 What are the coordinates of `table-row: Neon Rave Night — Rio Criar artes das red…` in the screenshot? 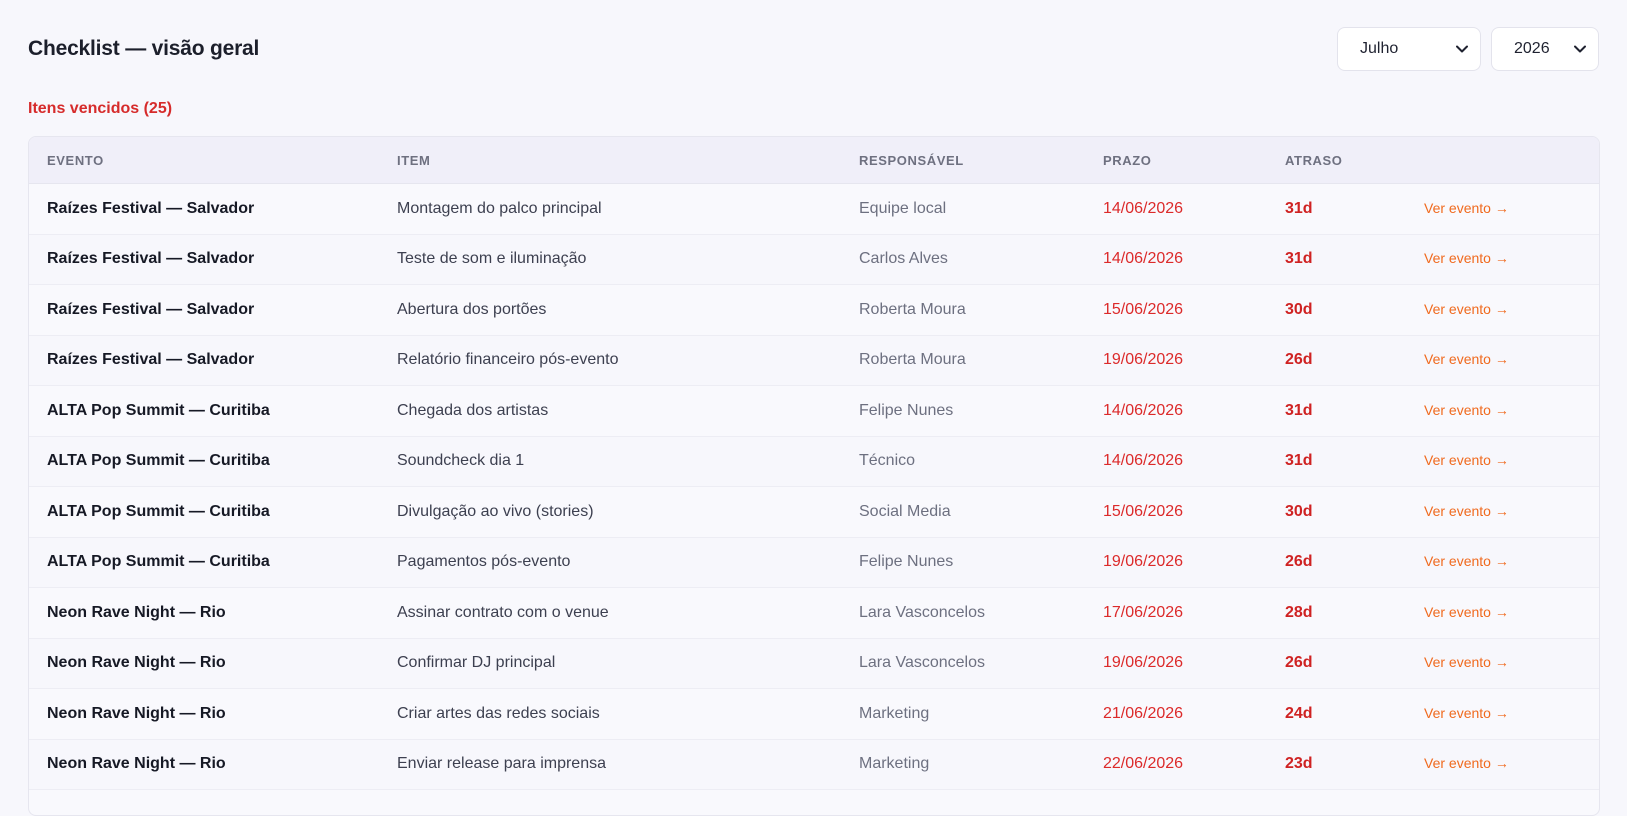 It's located at (814, 714).